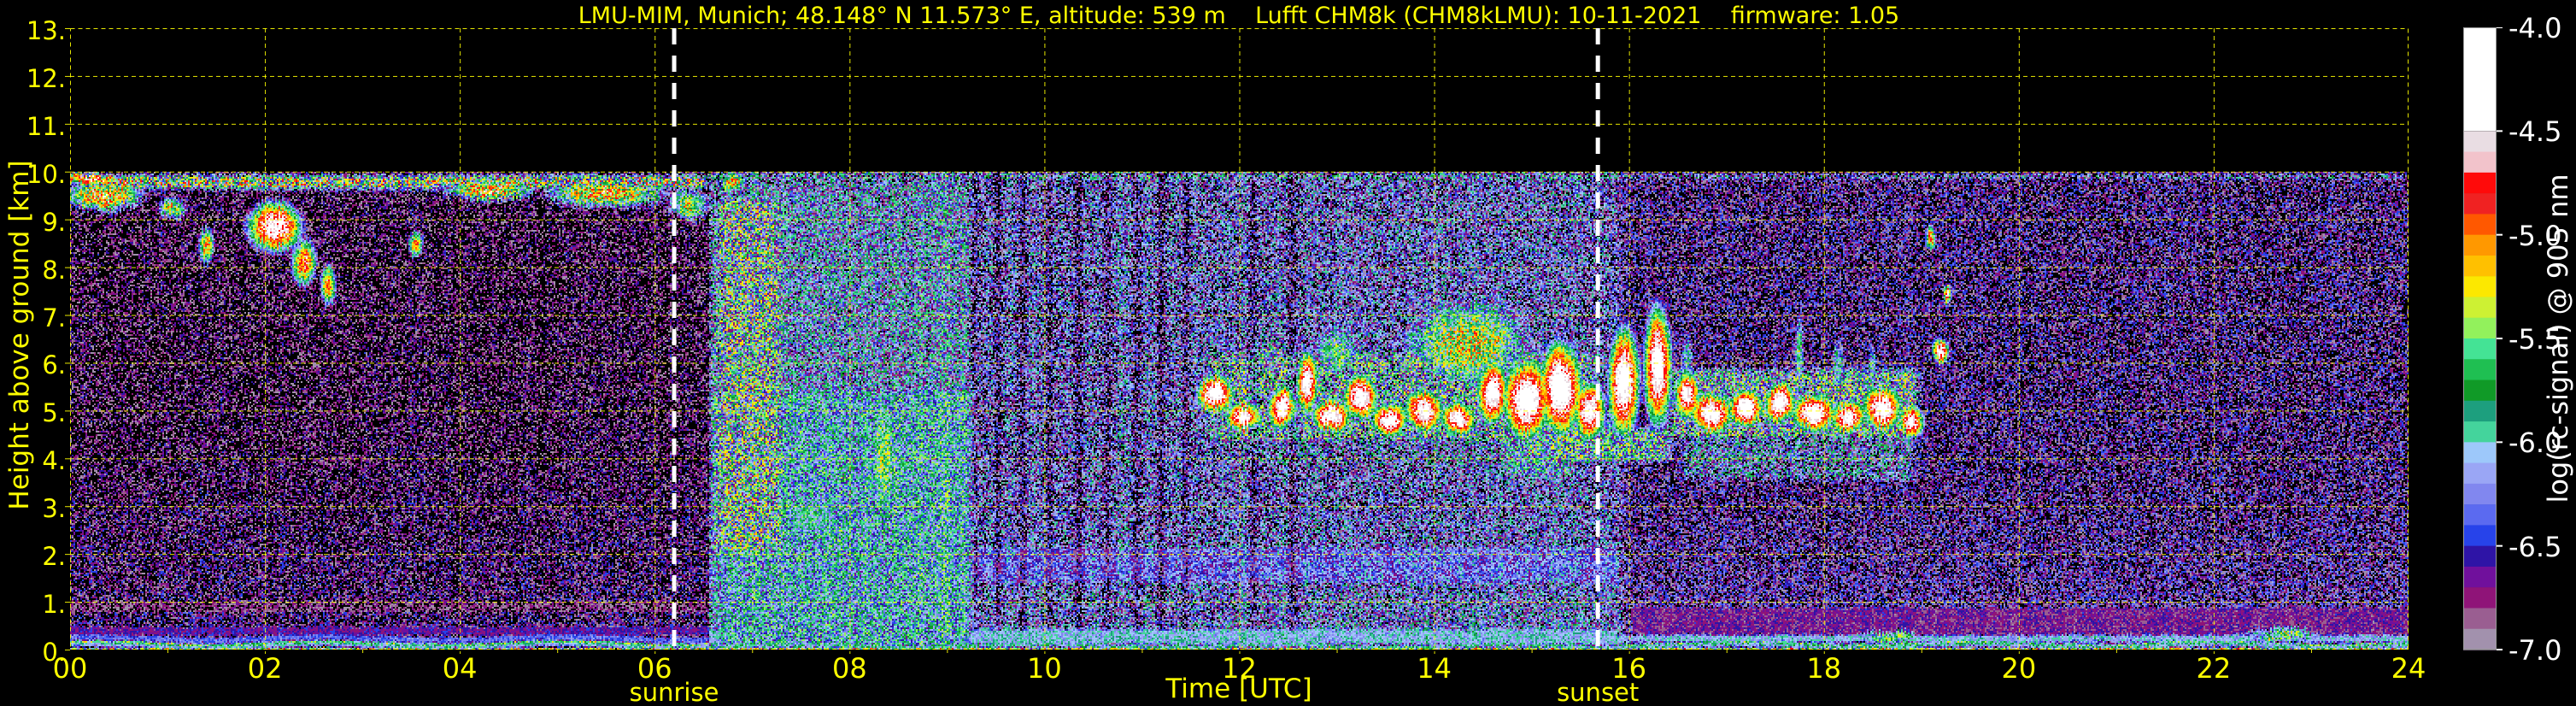 This screenshot has height=706, width=2576. What do you see at coordinates (2408, 668) in the screenshot?
I see `x-tick-label: 24` at bounding box center [2408, 668].